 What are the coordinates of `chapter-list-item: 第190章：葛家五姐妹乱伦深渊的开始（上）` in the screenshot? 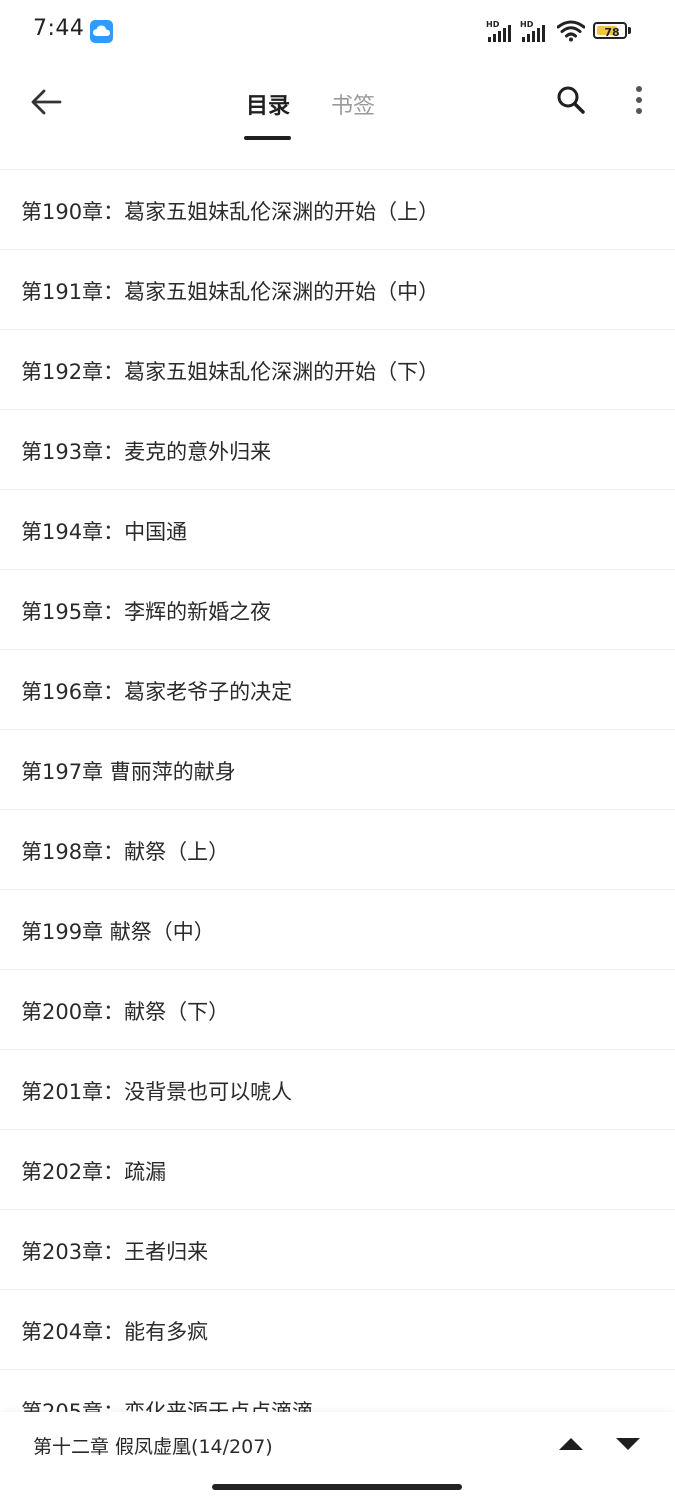 It's located at (337, 210).